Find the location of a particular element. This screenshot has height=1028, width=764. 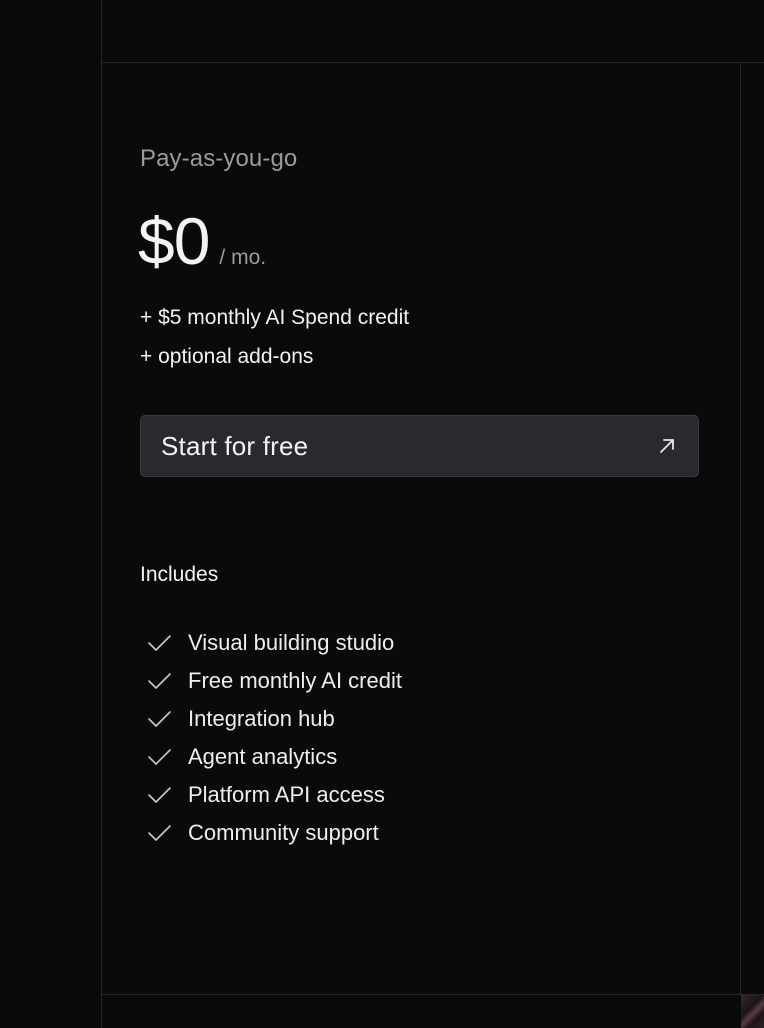

includes-title: Includes is located at coordinates (179, 574).